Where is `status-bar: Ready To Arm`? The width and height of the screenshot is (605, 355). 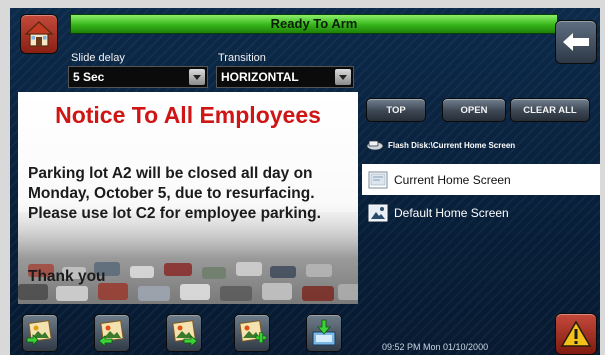
status-bar: Ready To Arm is located at coordinates (314, 24).